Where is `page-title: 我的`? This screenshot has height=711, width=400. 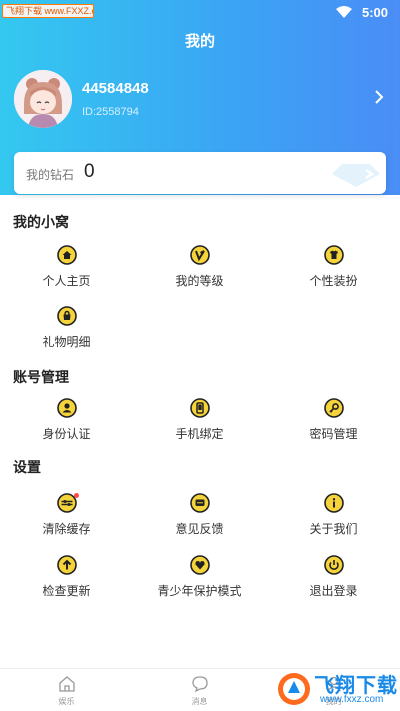 page-title: 我的 is located at coordinates (199, 41).